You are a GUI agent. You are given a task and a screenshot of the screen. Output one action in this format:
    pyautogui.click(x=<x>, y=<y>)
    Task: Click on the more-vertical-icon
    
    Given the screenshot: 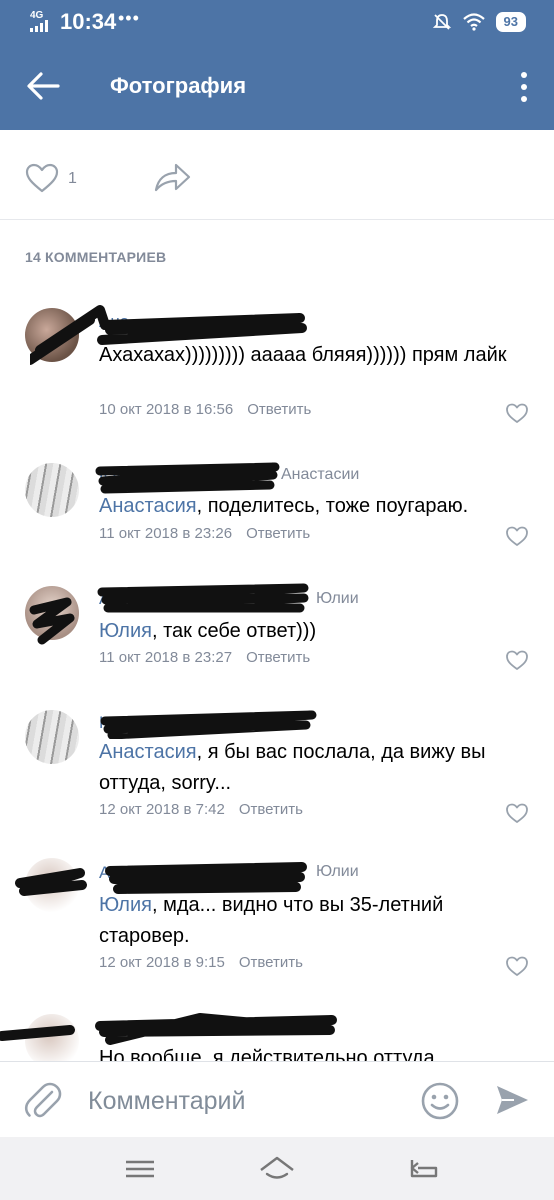 What is the action you would take?
    pyautogui.click(x=524, y=87)
    